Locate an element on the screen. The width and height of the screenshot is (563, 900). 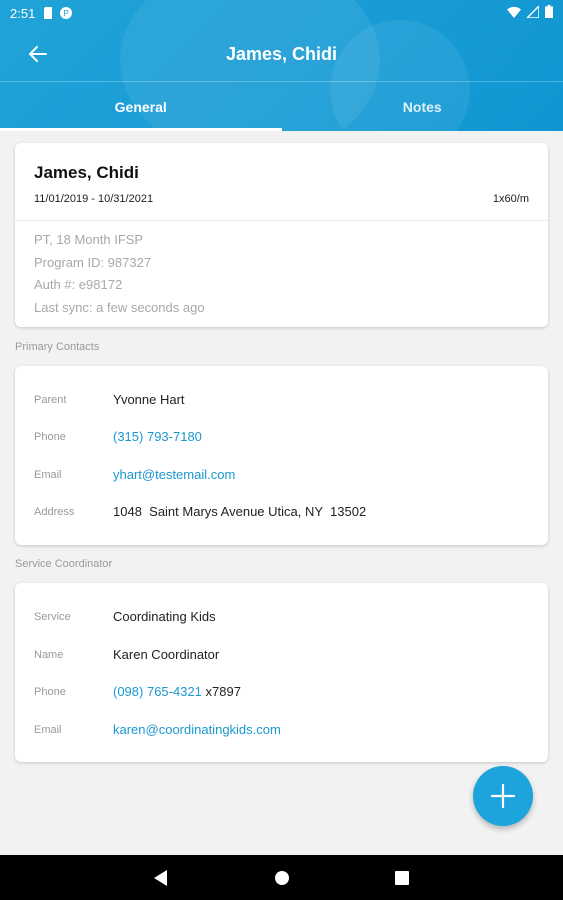
summary-divider is located at coordinates (281, 220).